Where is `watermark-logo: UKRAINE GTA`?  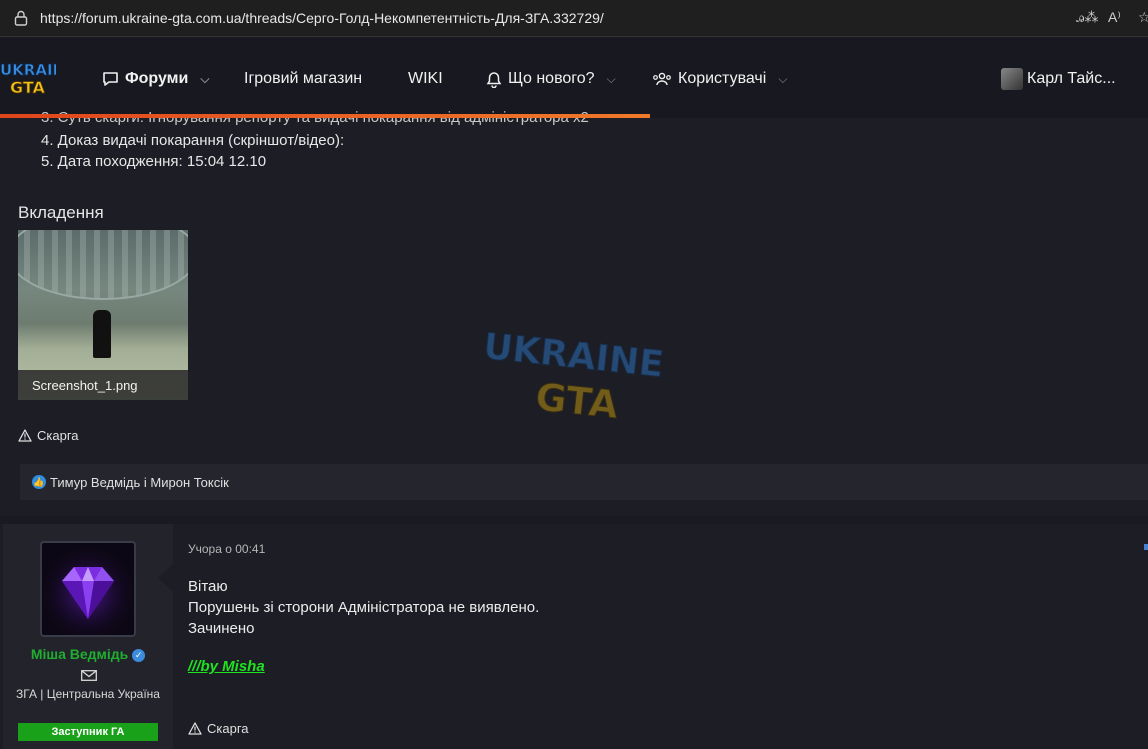 watermark-logo: UKRAINE GTA is located at coordinates (573, 373).